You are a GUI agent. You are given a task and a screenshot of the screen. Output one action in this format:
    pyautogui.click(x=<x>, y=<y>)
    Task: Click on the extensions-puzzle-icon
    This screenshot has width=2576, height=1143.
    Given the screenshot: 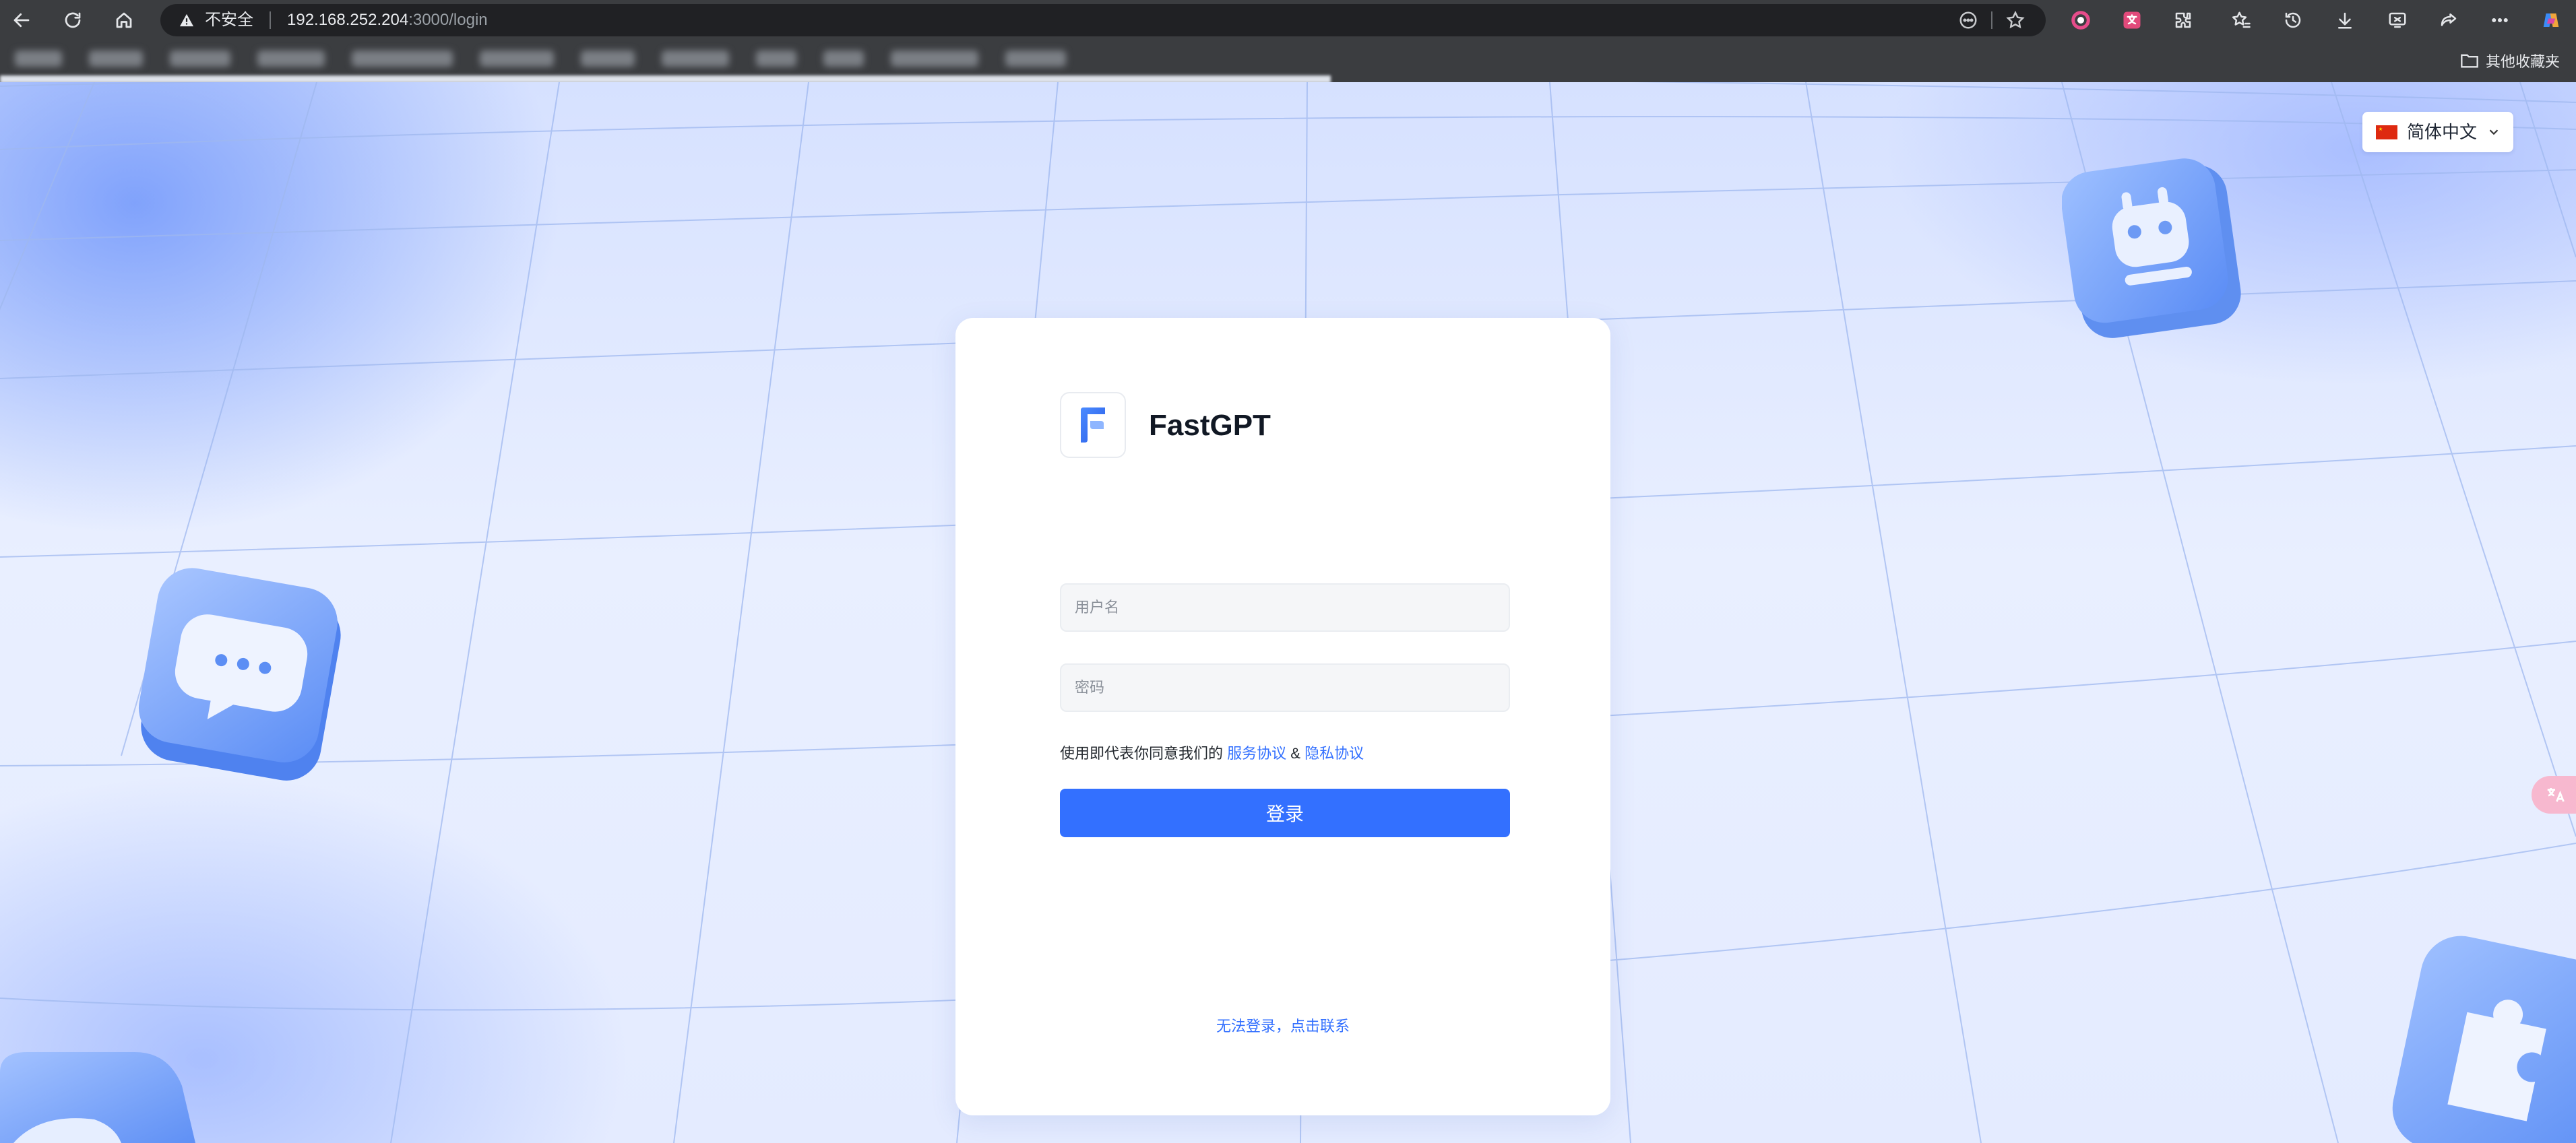 What is the action you would take?
    pyautogui.click(x=2183, y=20)
    